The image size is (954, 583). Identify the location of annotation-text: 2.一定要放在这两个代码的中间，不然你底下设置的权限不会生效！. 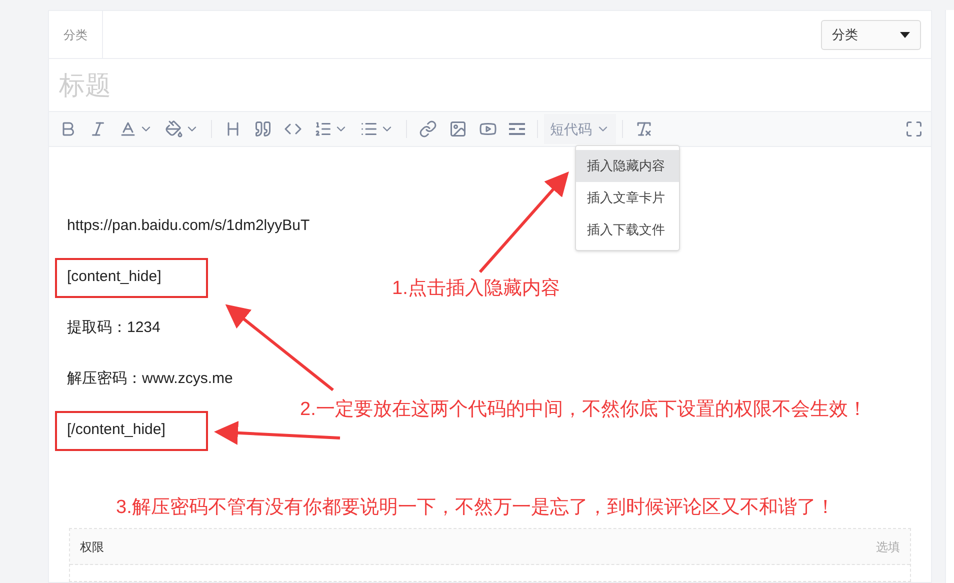
(583, 410).